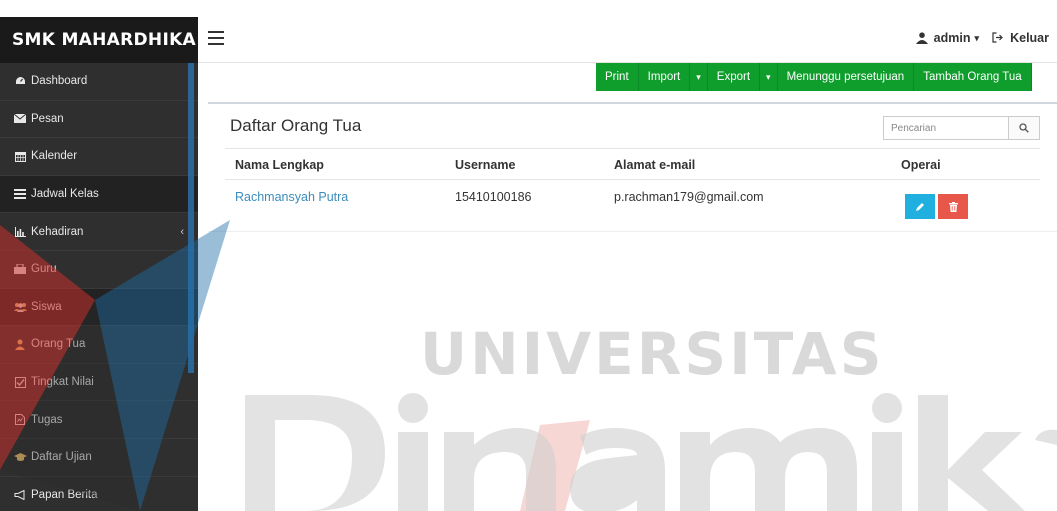  I want to click on teacher-icon, so click(20, 269).